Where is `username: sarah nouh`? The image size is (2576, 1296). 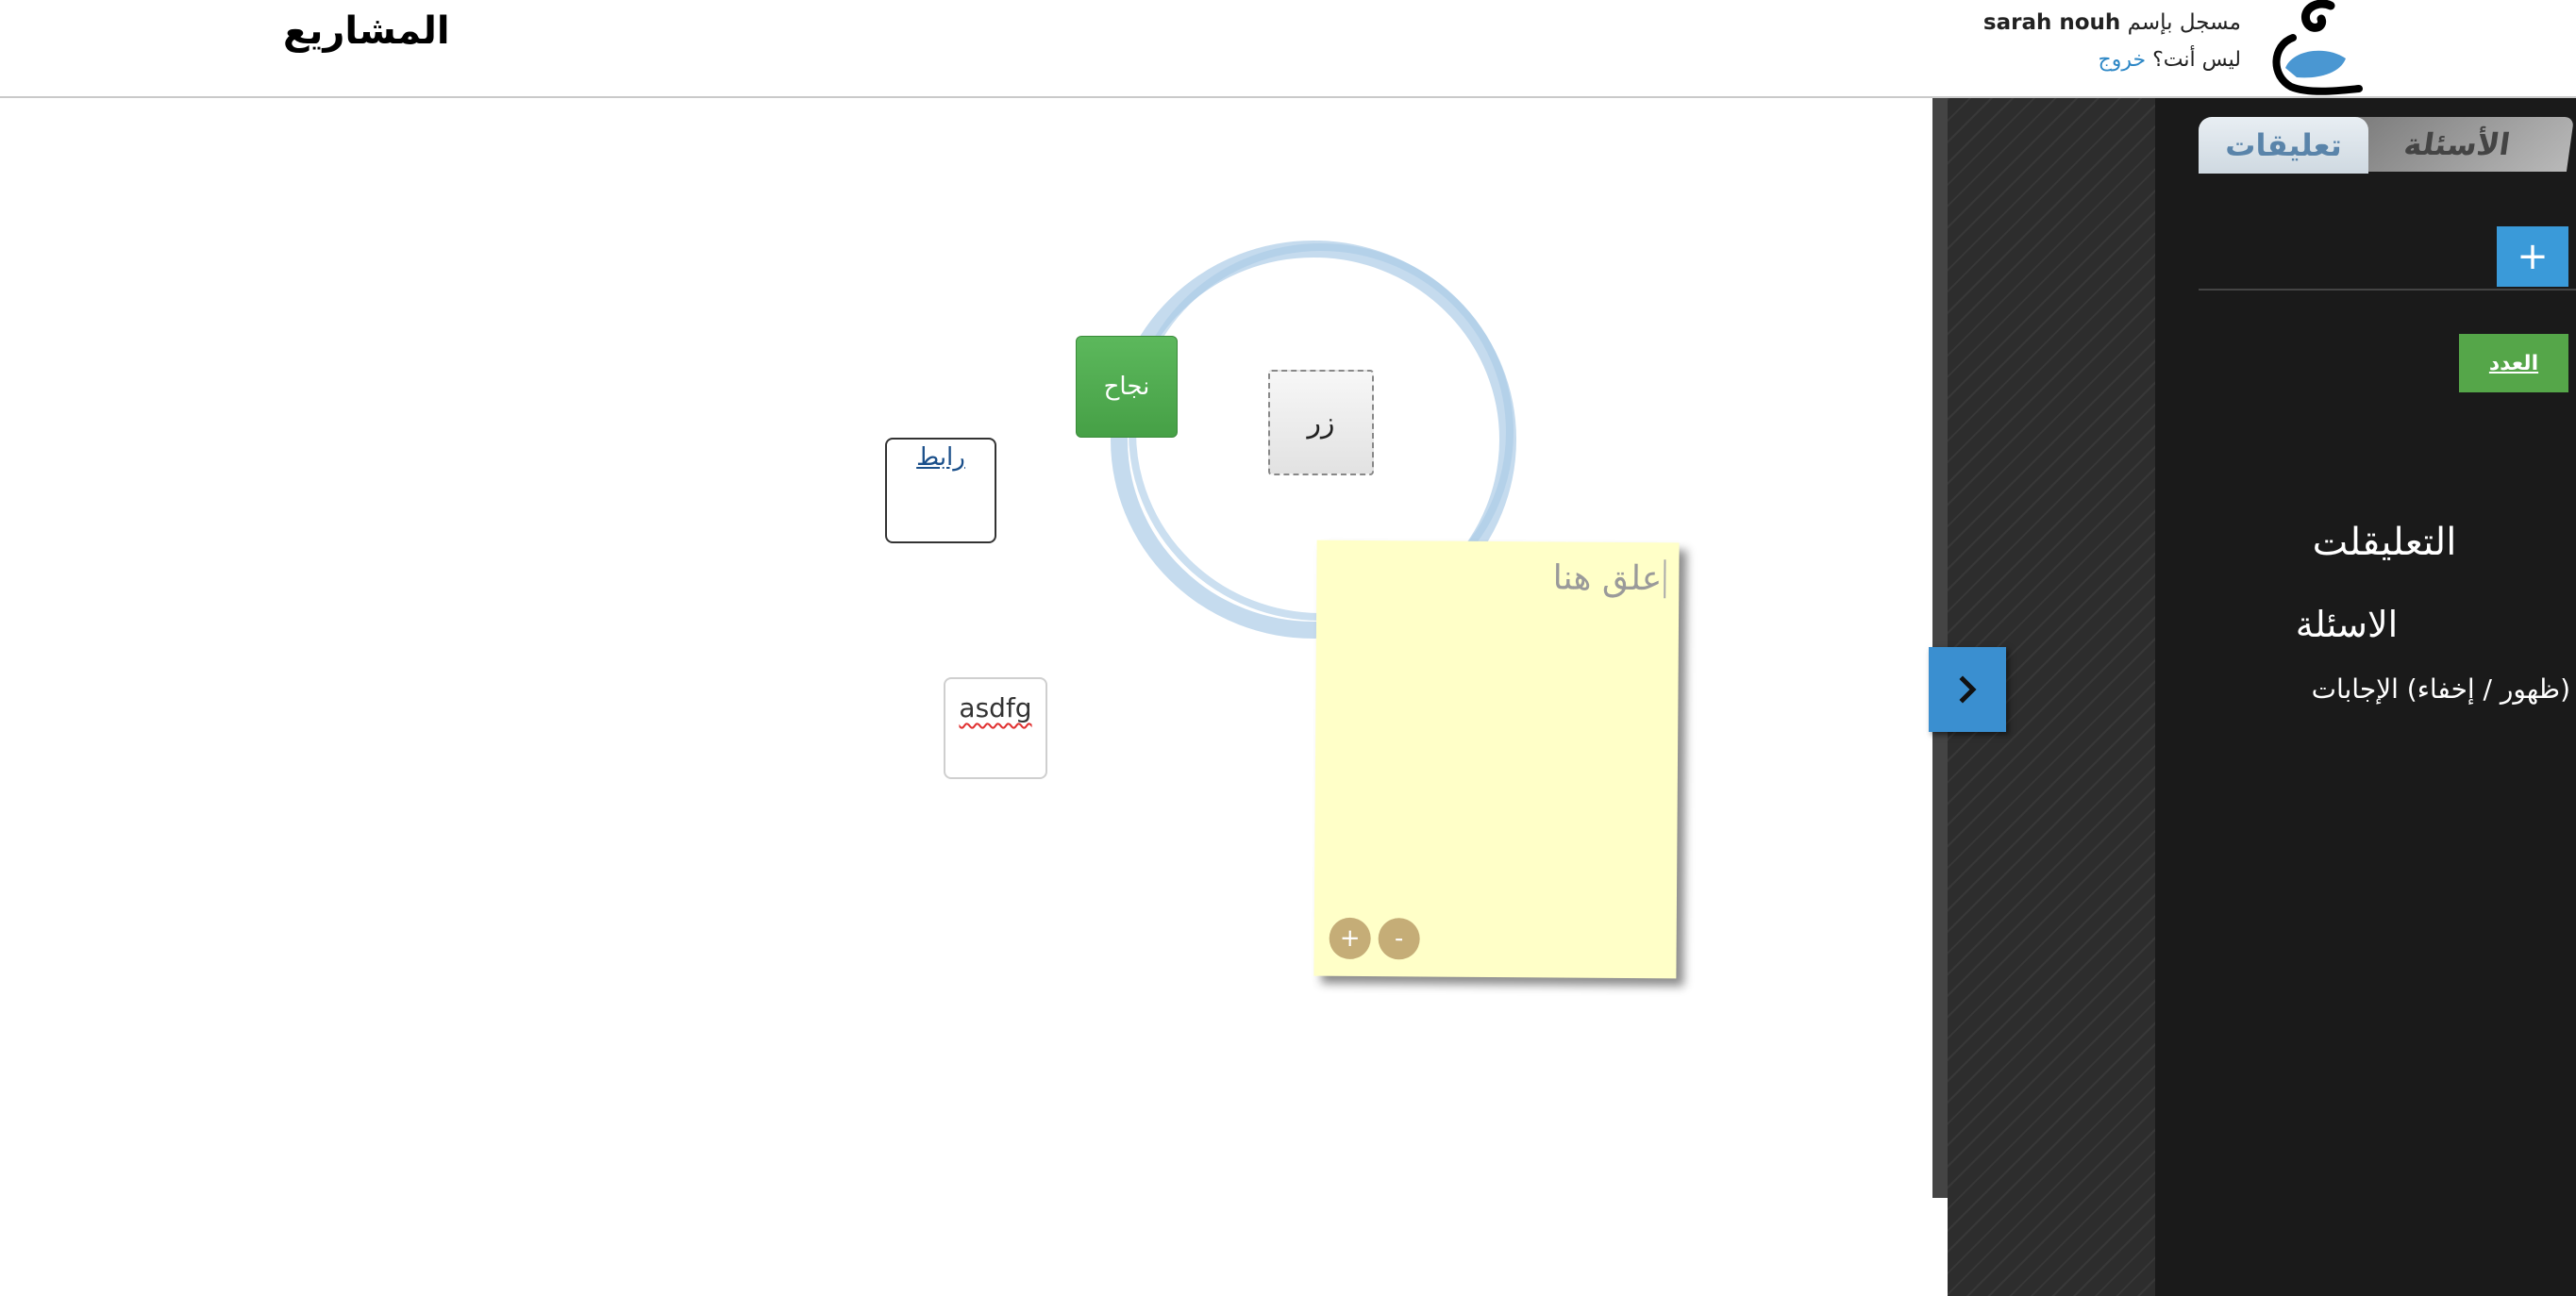
username: sarah nouh is located at coordinates (2051, 22).